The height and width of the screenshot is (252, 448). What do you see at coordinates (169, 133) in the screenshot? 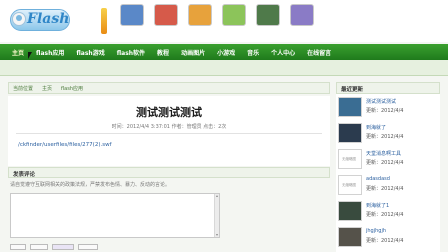
I see `article-divider` at bounding box center [169, 133].